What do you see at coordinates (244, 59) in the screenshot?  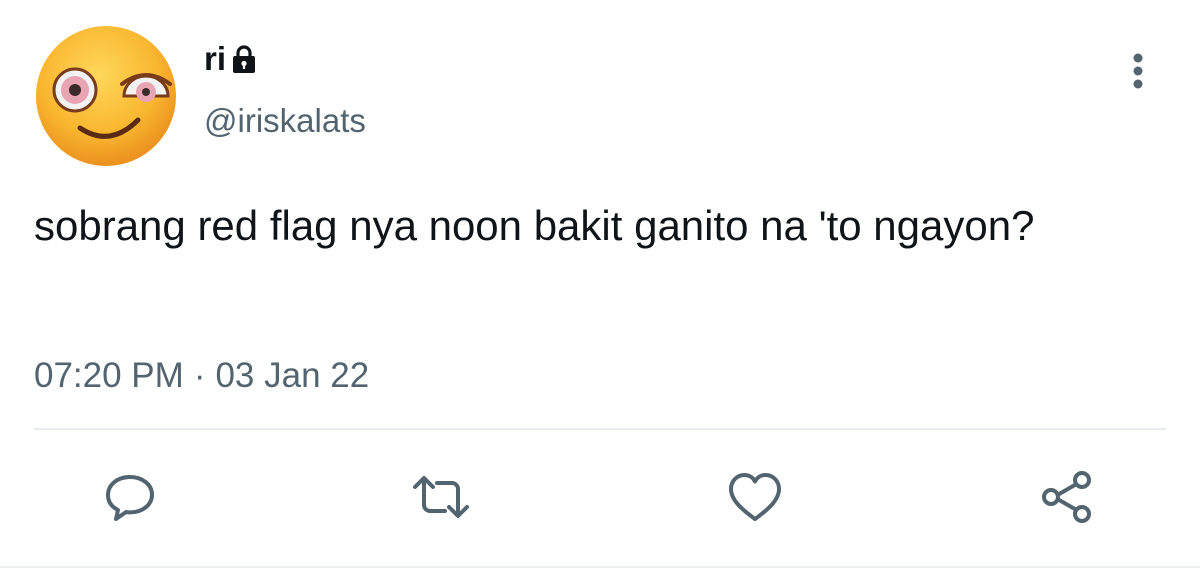 I see `lock-icon` at bounding box center [244, 59].